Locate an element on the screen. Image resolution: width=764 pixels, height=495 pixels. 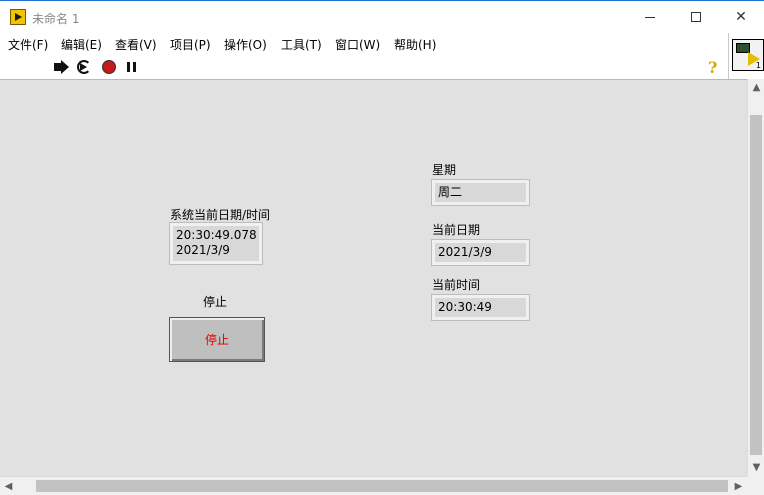
datetime-date: 2021/3/9 is located at coordinates (203, 250).